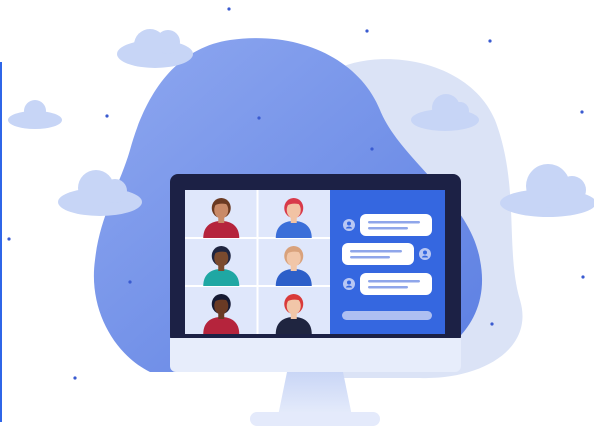 This screenshot has height=431, width=594. I want to click on cloud-left, so click(35, 114).